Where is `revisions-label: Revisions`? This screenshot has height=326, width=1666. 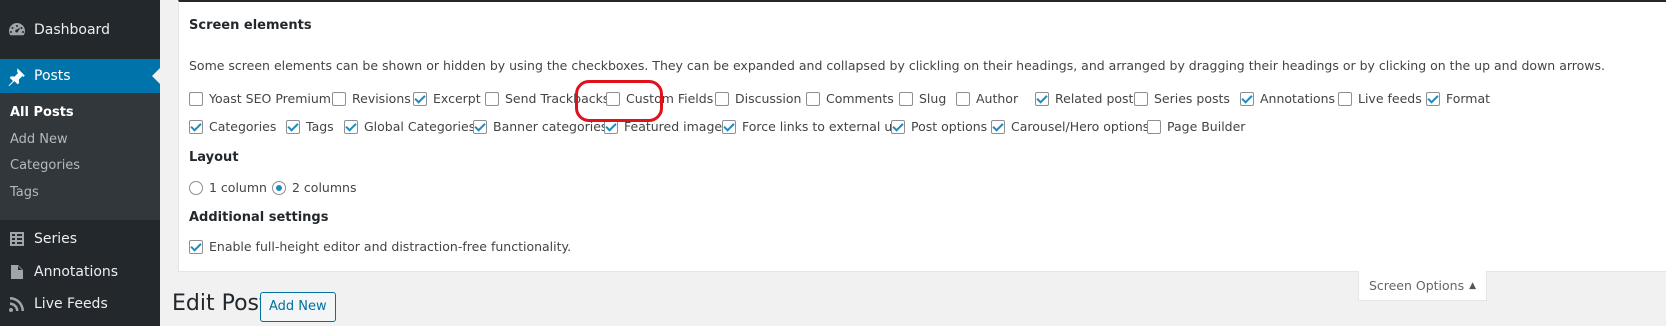
revisions-label: Revisions is located at coordinates (381, 98).